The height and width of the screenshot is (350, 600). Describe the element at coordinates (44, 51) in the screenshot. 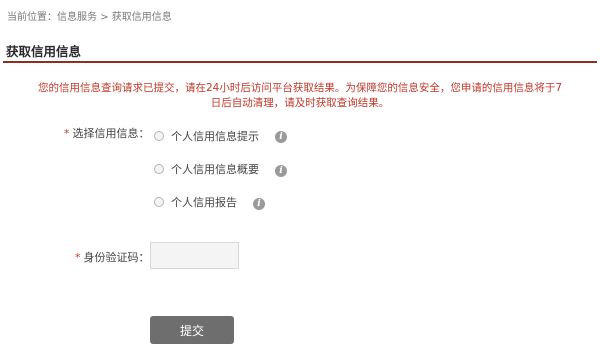

I see `page-title: 获取信用信息` at that location.